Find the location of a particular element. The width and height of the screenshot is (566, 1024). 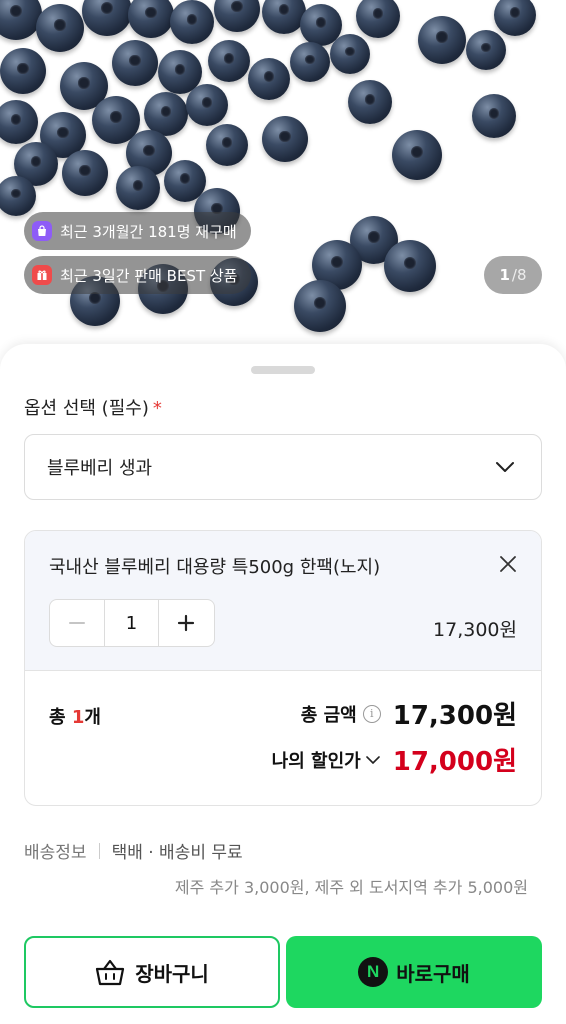

shopping-basket-icon is located at coordinates (110, 972).